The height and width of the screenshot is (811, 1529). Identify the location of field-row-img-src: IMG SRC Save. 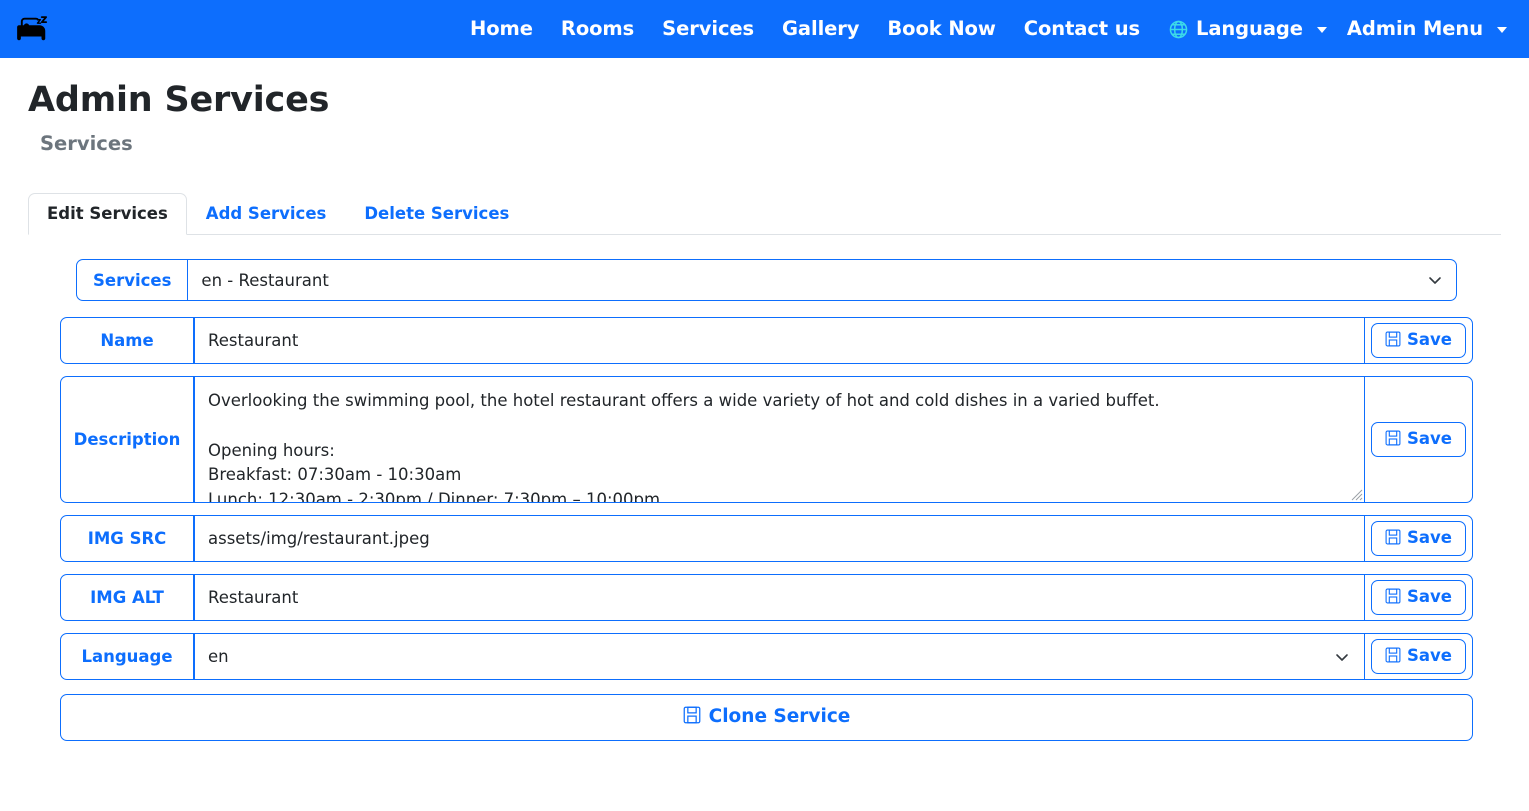
(766, 538).